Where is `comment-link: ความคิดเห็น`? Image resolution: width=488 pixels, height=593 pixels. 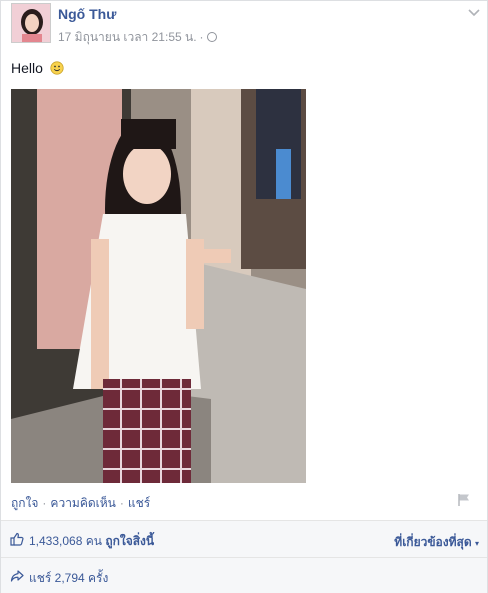
comment-link: ความคิดเห็น is located at coordinates (82, 503).